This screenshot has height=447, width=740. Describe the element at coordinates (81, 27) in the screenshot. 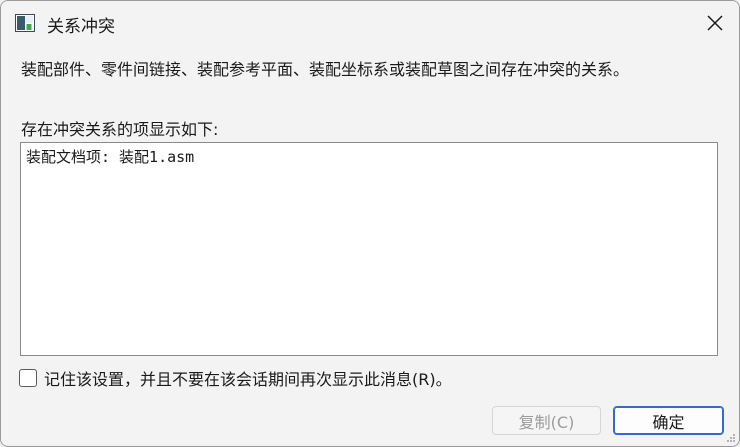

I see `dialog-title: 关系冲突` at that location.